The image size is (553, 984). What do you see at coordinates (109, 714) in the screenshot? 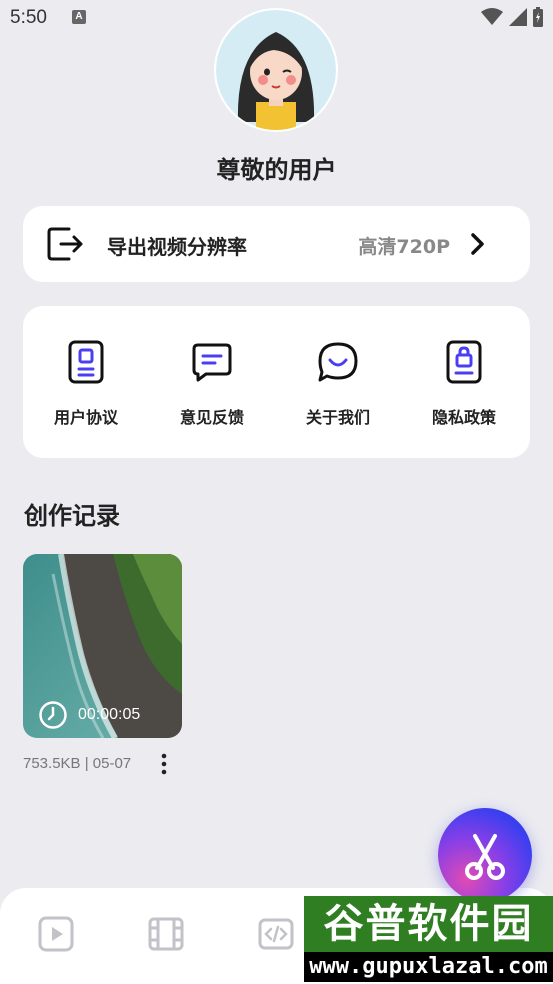
I see `record-duration: 00:00:05` at bounding box center [109, 714].